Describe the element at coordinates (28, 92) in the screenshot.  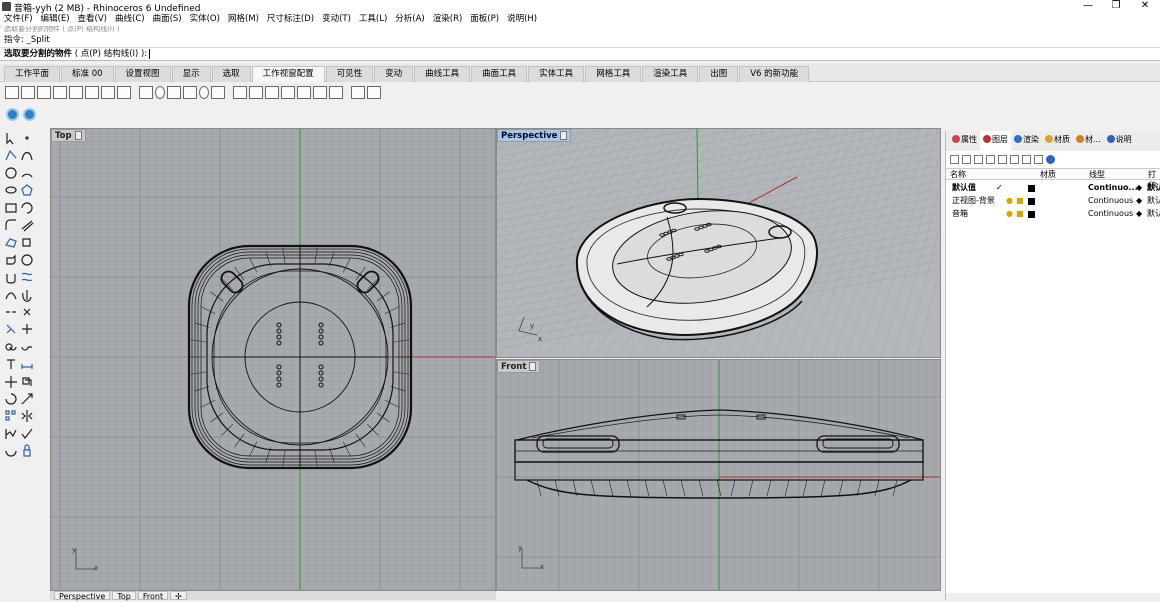
I see `three-viewports-icon` at that location.